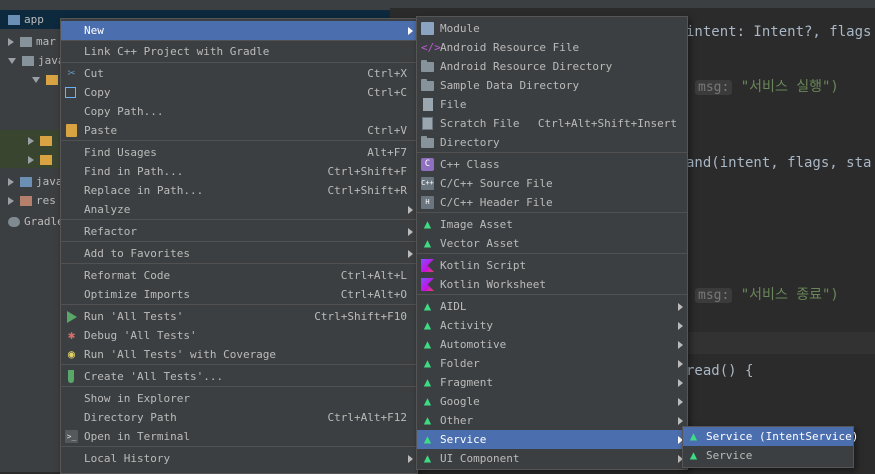 This screenshot has width=875, height=474. Describe the element at coordinates (453, 306) in the screenshot. I see `menu-item-label: AIDL` at that location.